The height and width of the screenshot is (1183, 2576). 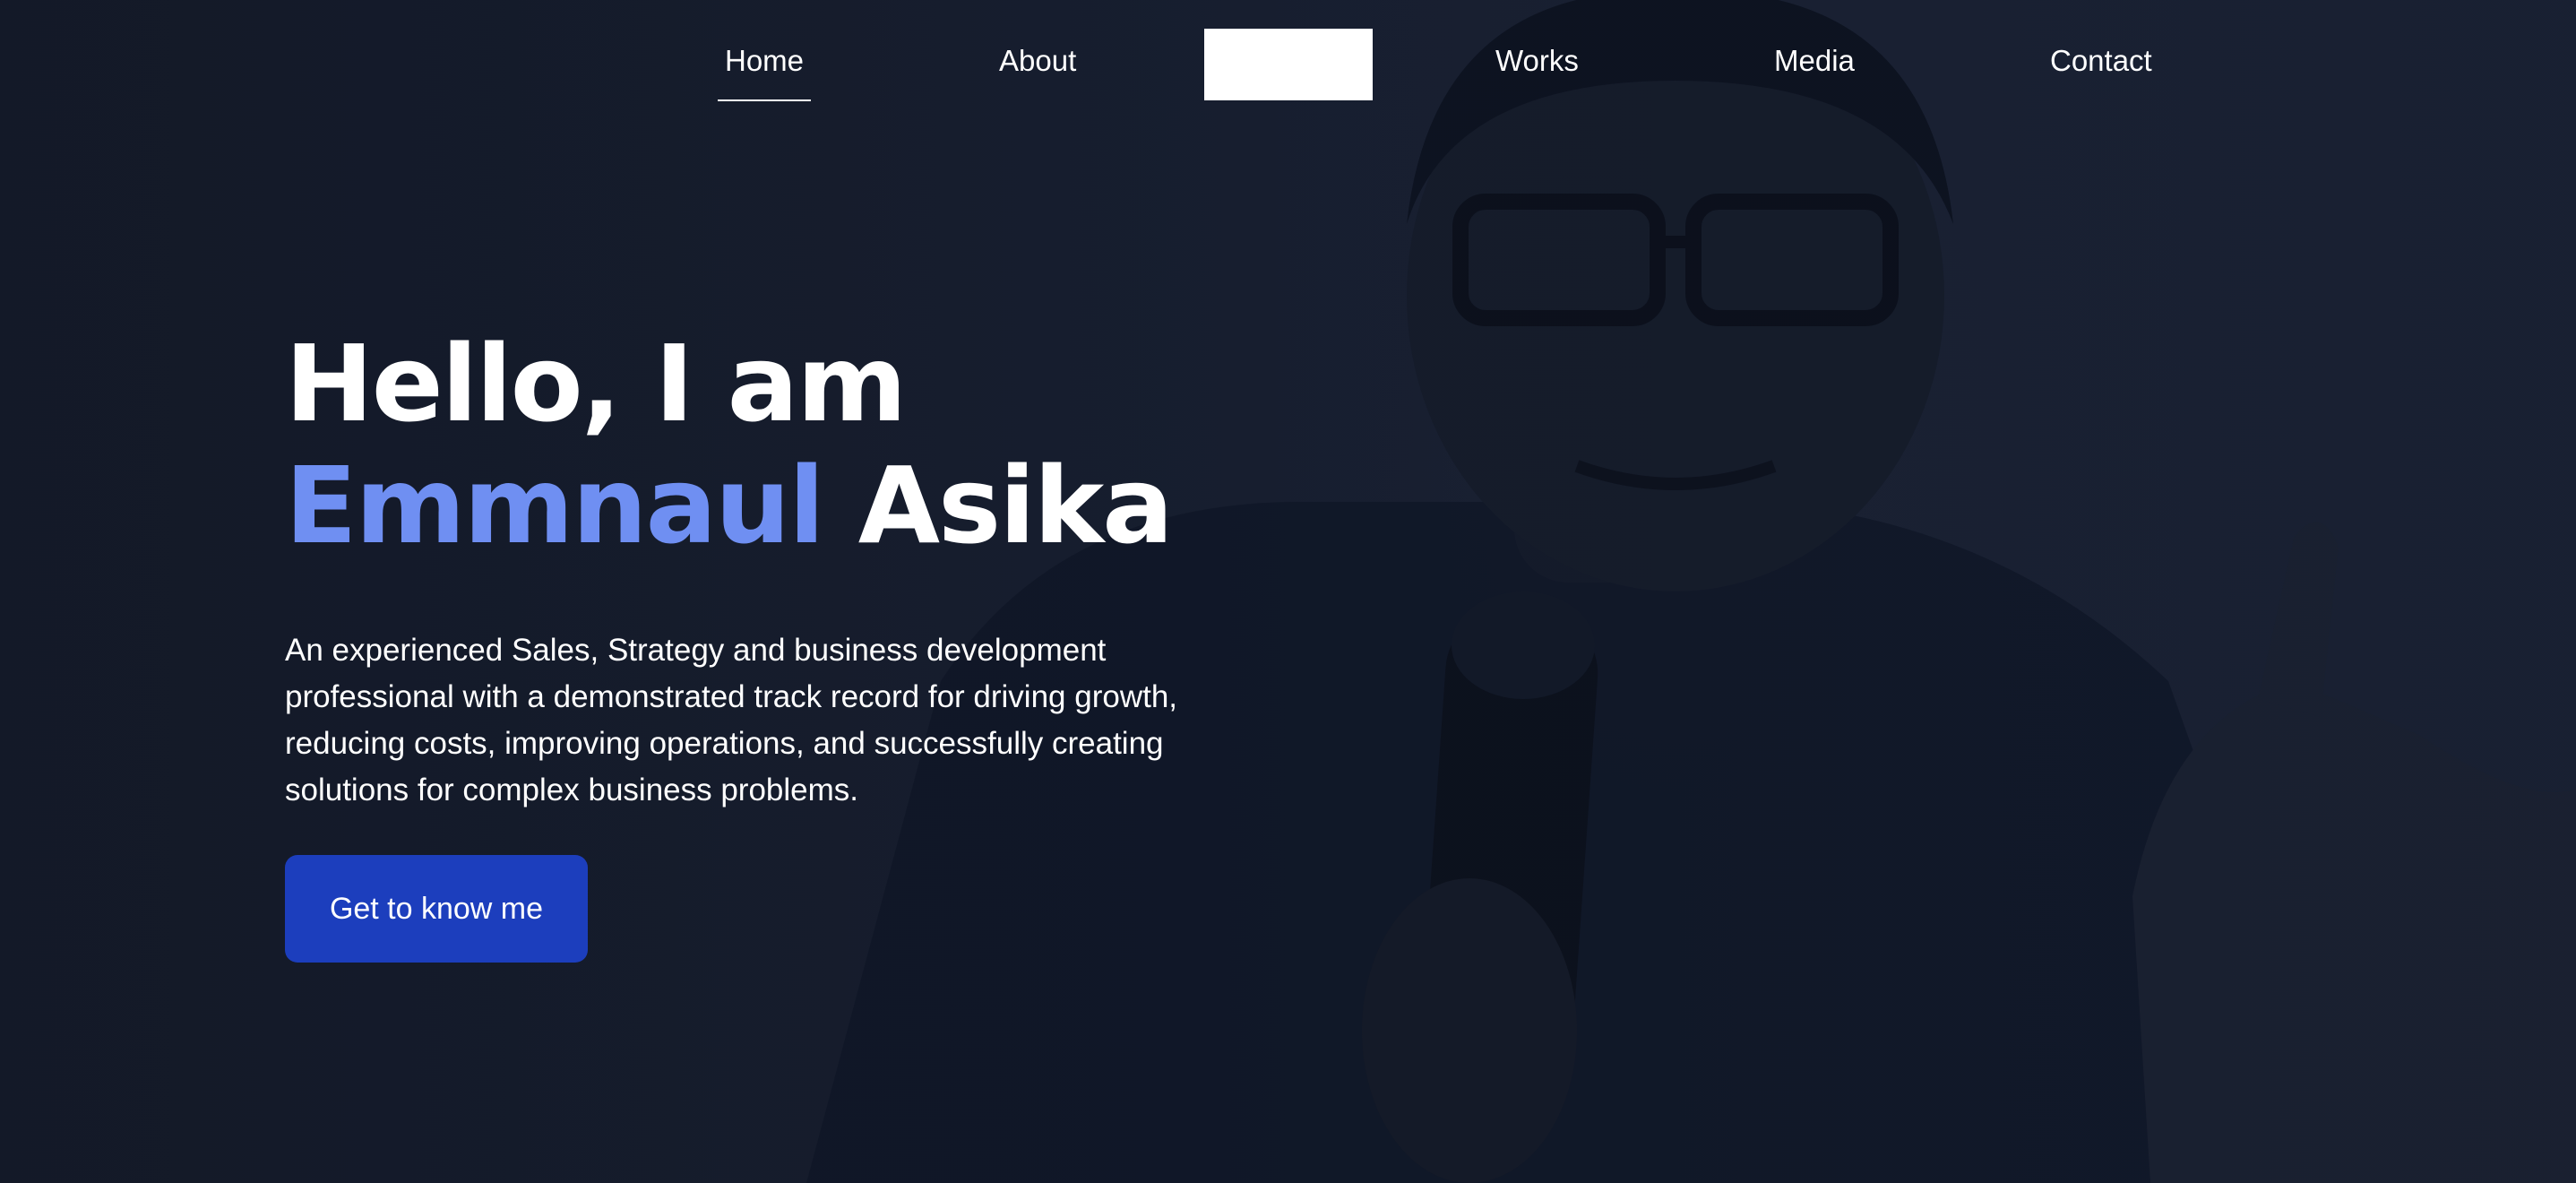 I want to click on get-to-know-me-button: Get to know me, so click(x=437, y=909).